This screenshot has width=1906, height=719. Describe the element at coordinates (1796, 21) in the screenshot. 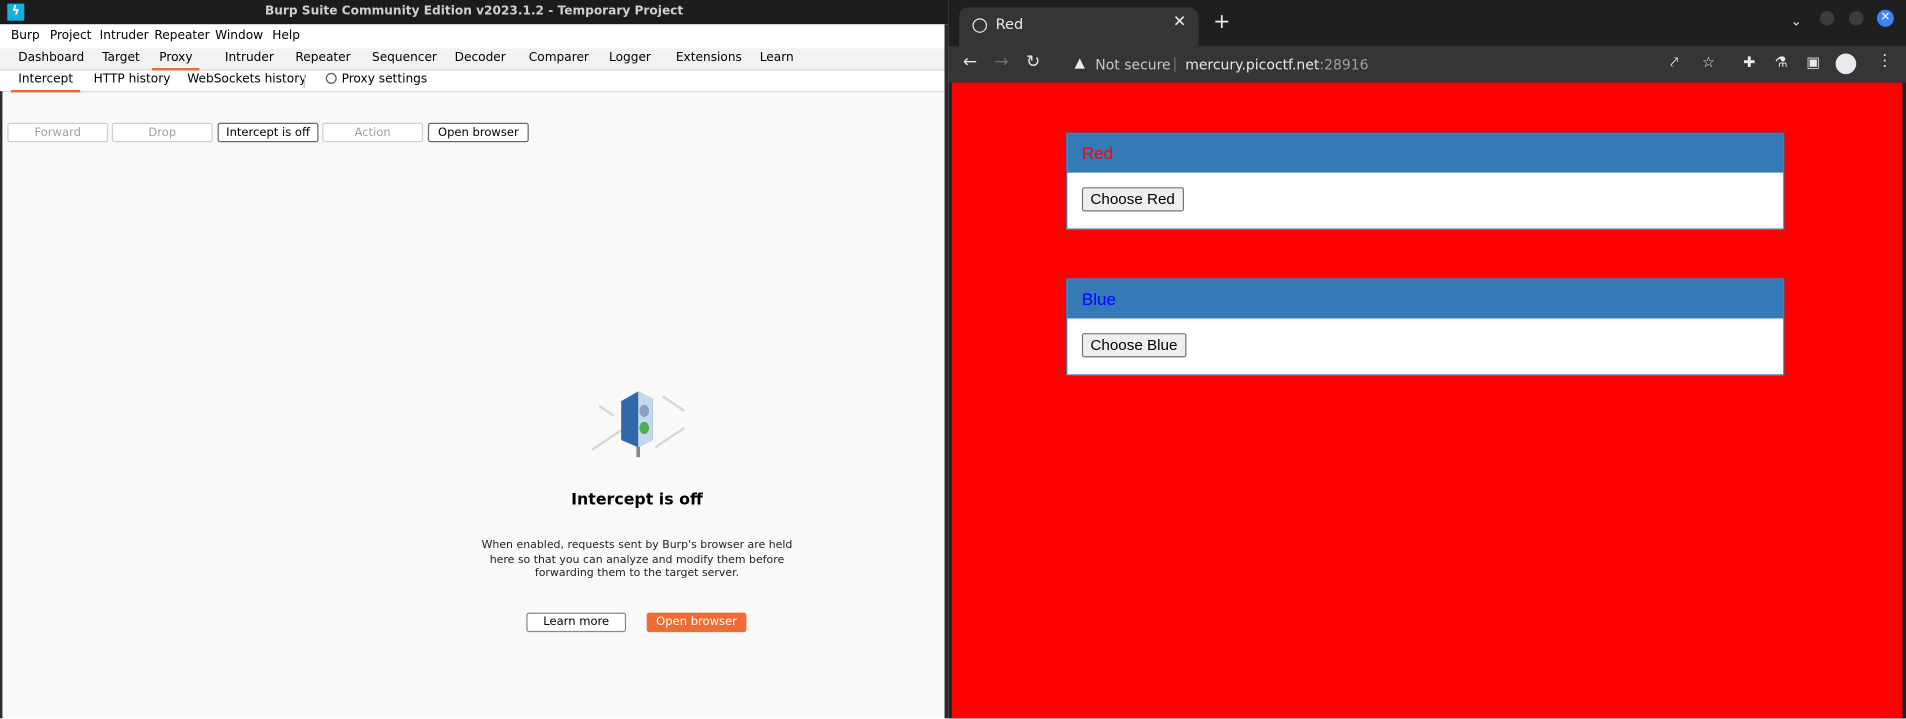

I see `chevron-down-icon: ⌄` at that location.